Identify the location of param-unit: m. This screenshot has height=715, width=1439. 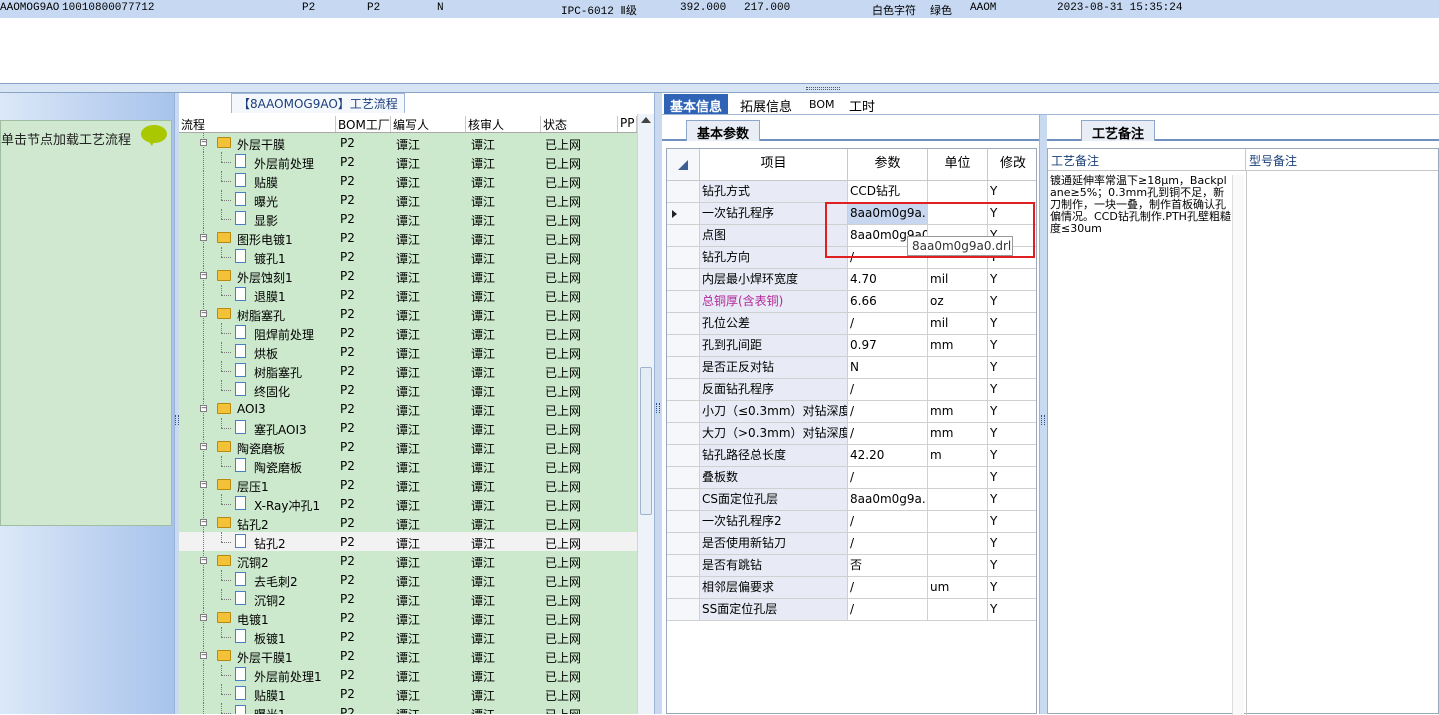
(958, 456).